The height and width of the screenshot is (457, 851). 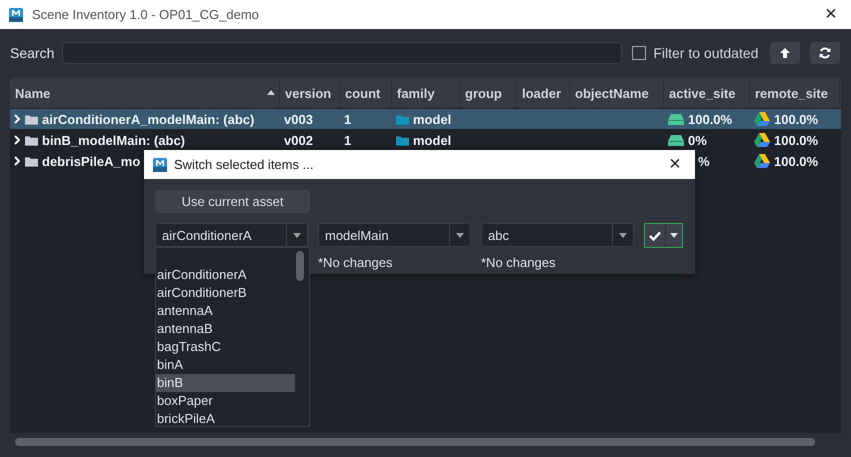 I want to click on table-cell: v003, so click(x=298, y=119).